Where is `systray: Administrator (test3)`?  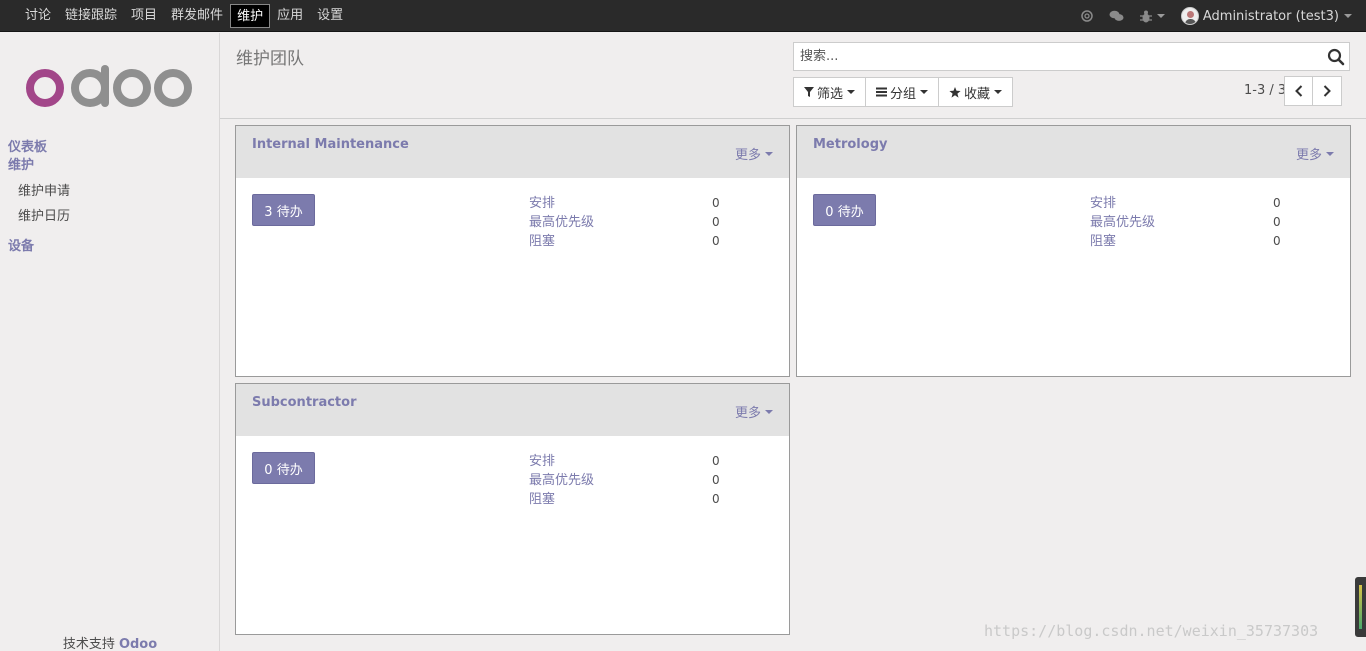
systray: Administrator (test3) is located at coordinates (1208, 16).